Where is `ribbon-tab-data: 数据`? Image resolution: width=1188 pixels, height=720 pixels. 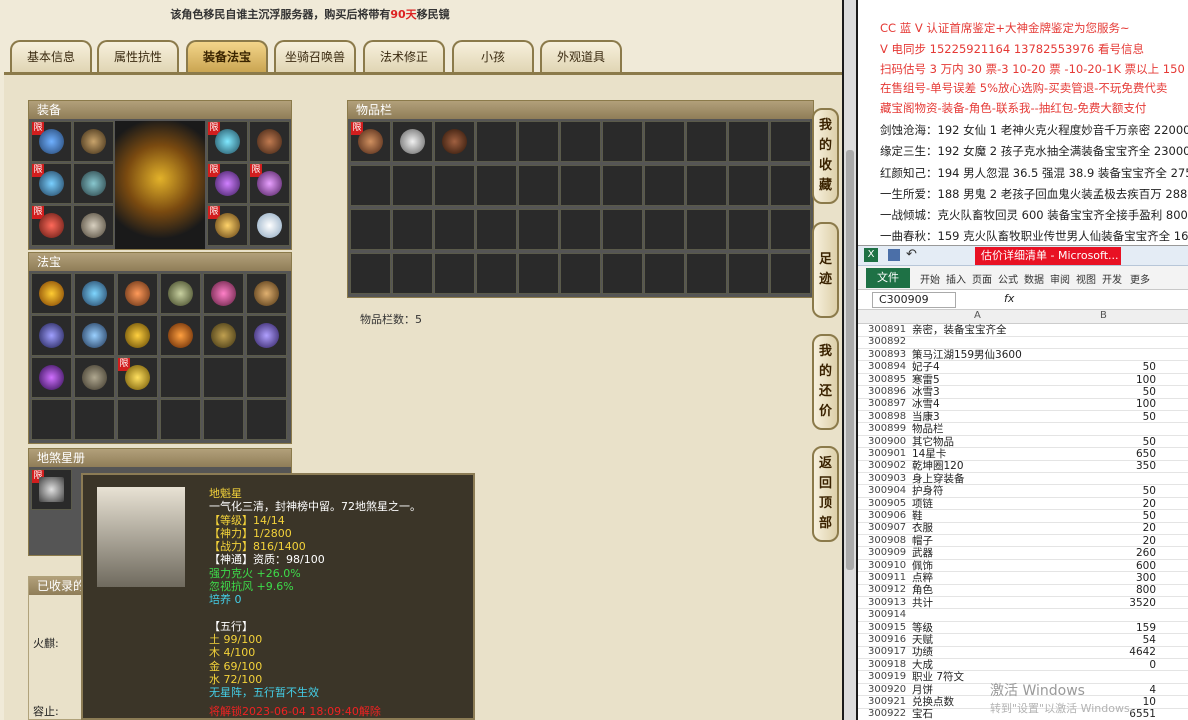 ribbon-tab-data: 数据 is located at coordinates (1034, 278).